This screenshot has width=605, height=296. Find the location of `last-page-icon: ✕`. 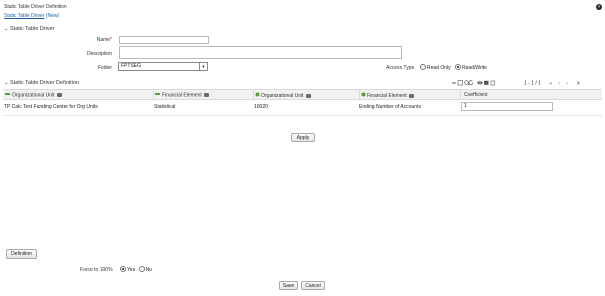

last-page-icon: ✕ is located at coordinates (578, 84).